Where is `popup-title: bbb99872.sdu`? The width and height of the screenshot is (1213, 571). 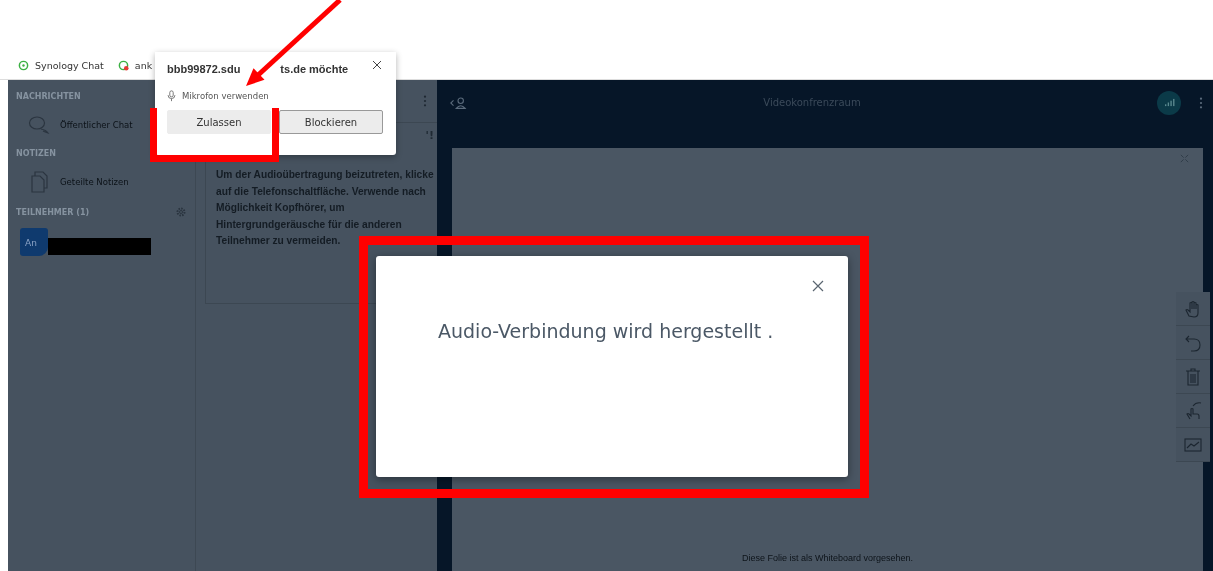
popup-title: bbb99872.sdu is located at coordinates (204, 69).